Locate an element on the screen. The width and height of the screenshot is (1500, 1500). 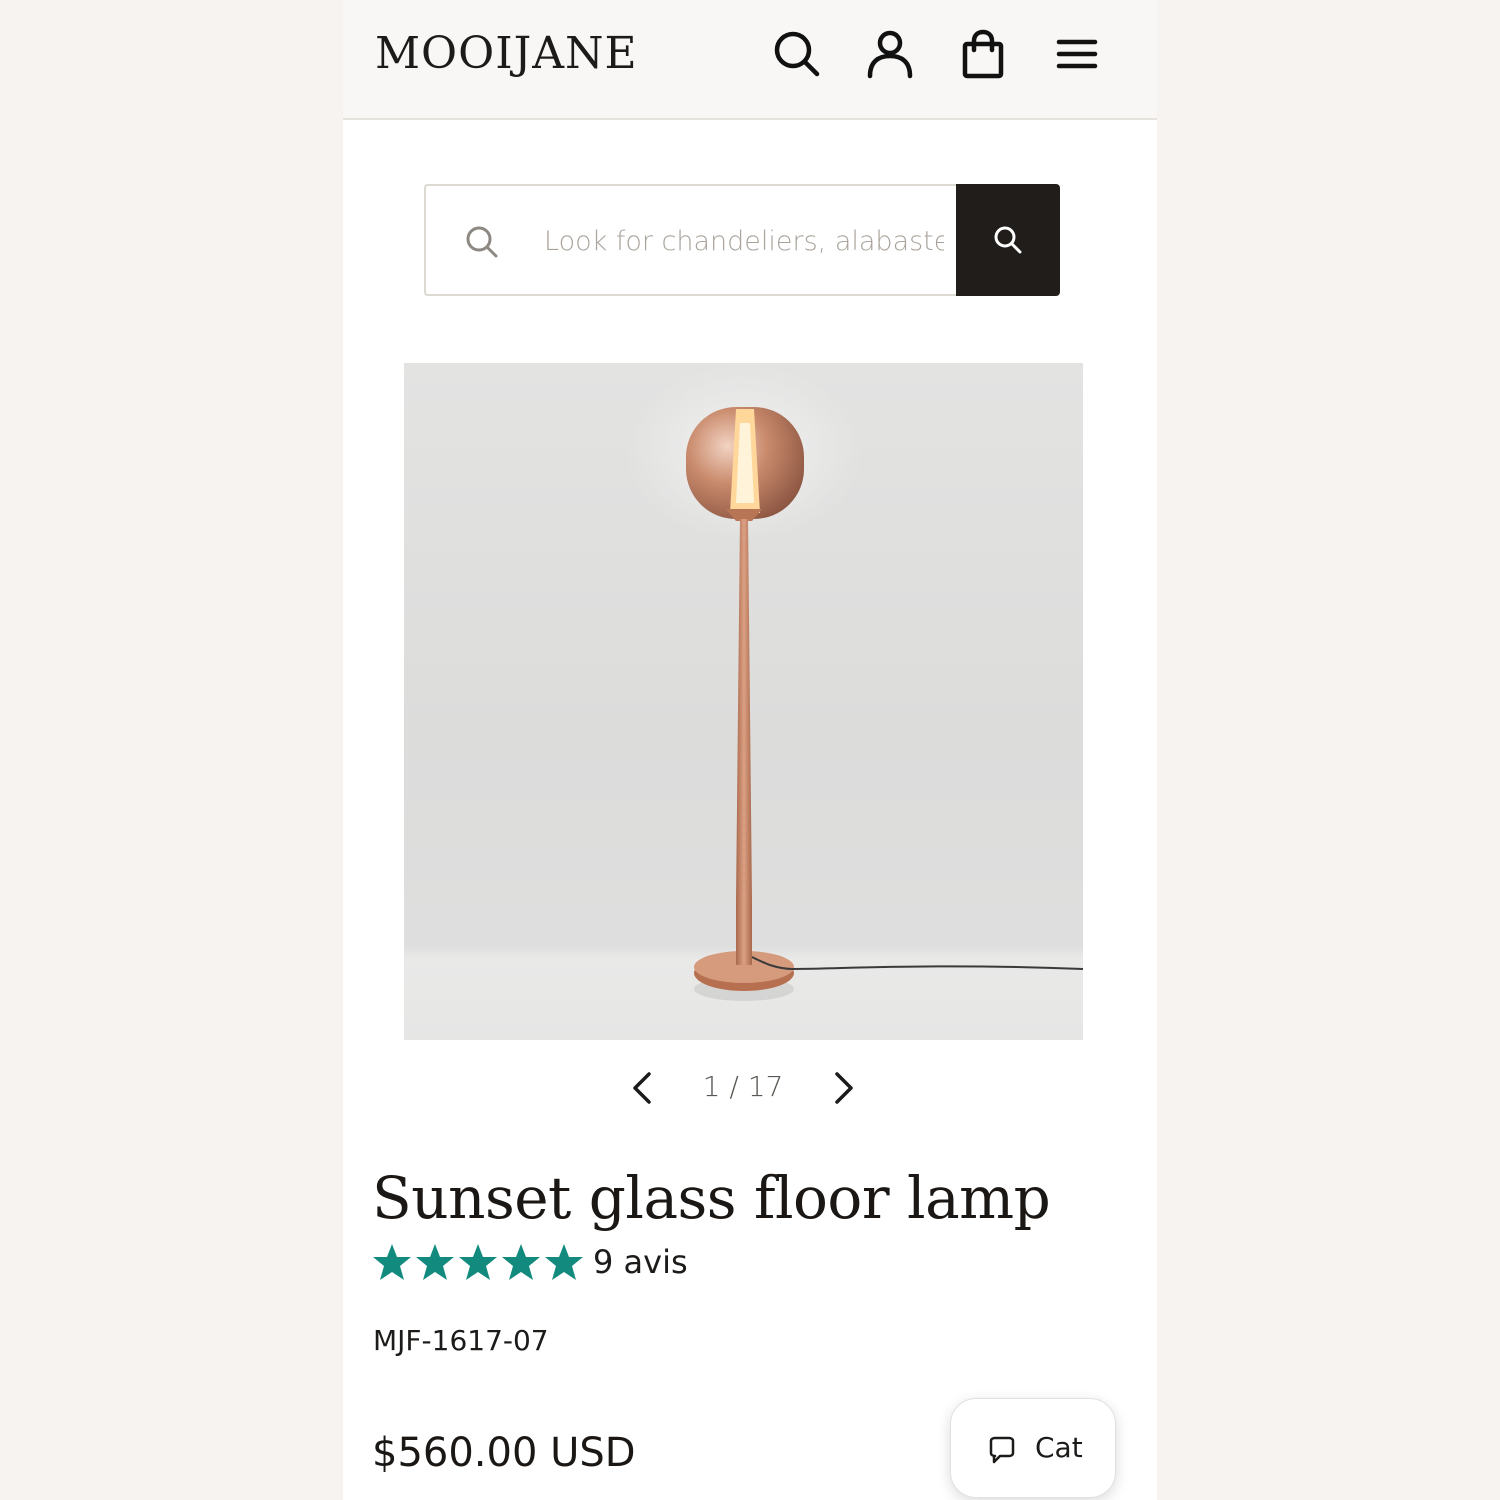
product-price: $560.00 USD is located at coordinates (504, 1453).